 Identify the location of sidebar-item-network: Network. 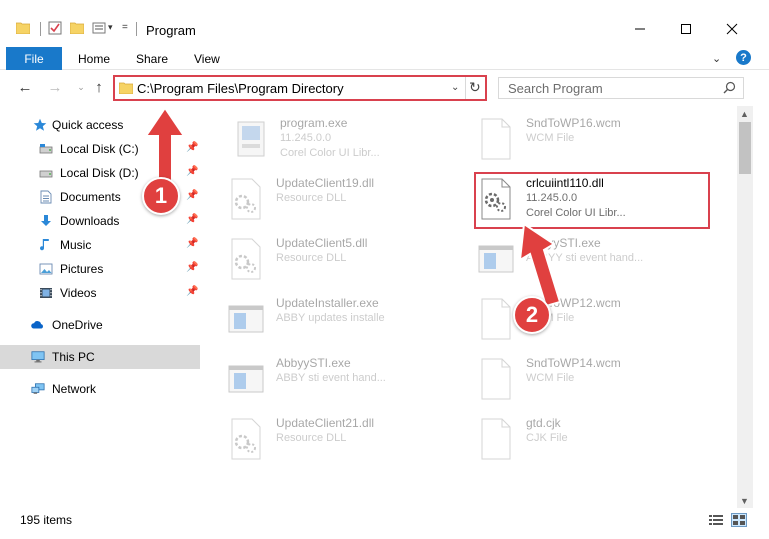
(100, 389).